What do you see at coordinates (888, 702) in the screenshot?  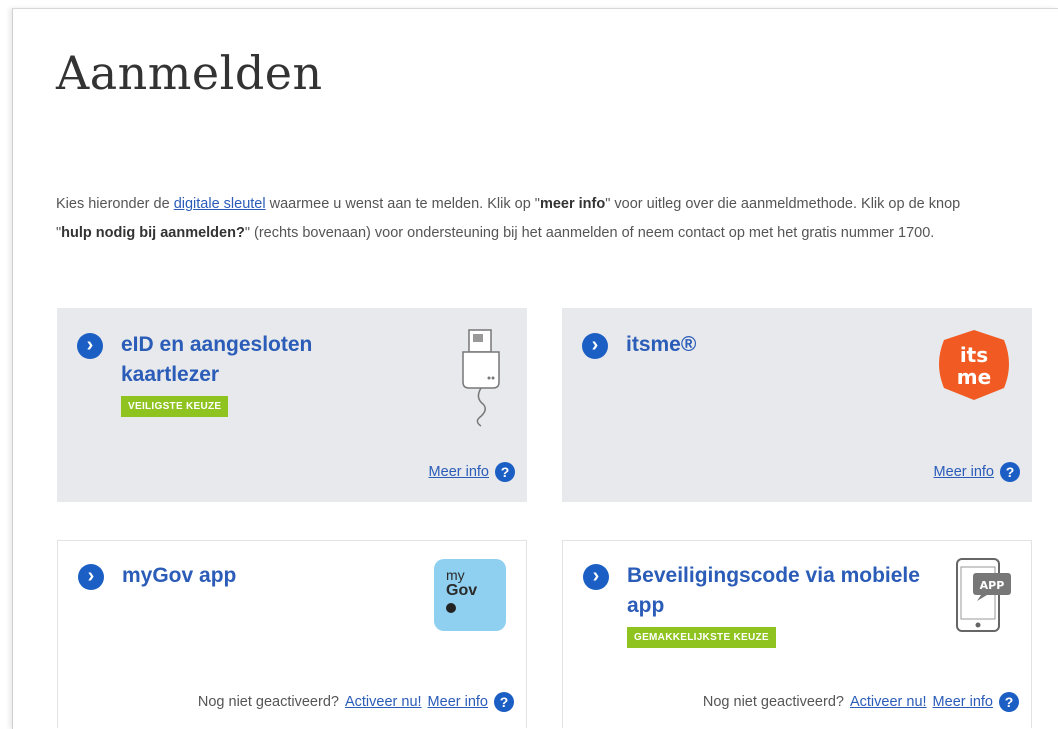 I see `code-activate-link: Activeer nu!` at bounding box center [888, 702].